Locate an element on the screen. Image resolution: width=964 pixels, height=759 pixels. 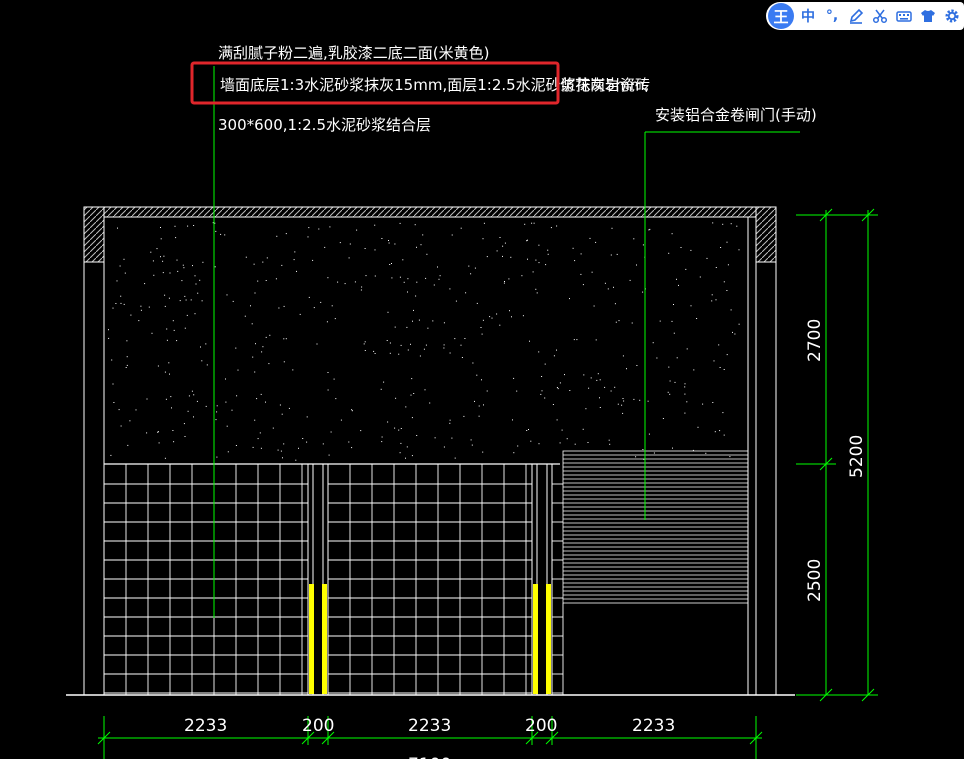
scissors-icon is located at coordinates (880, 16).